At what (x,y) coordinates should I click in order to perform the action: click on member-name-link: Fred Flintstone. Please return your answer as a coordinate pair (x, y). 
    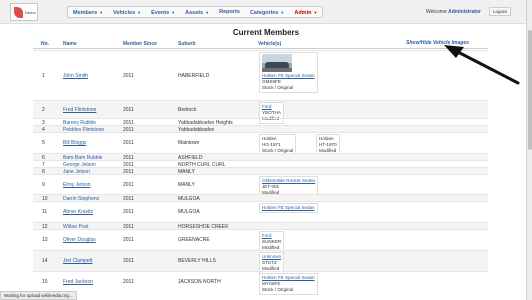
    Looking at the image, I should click on (79, 110).